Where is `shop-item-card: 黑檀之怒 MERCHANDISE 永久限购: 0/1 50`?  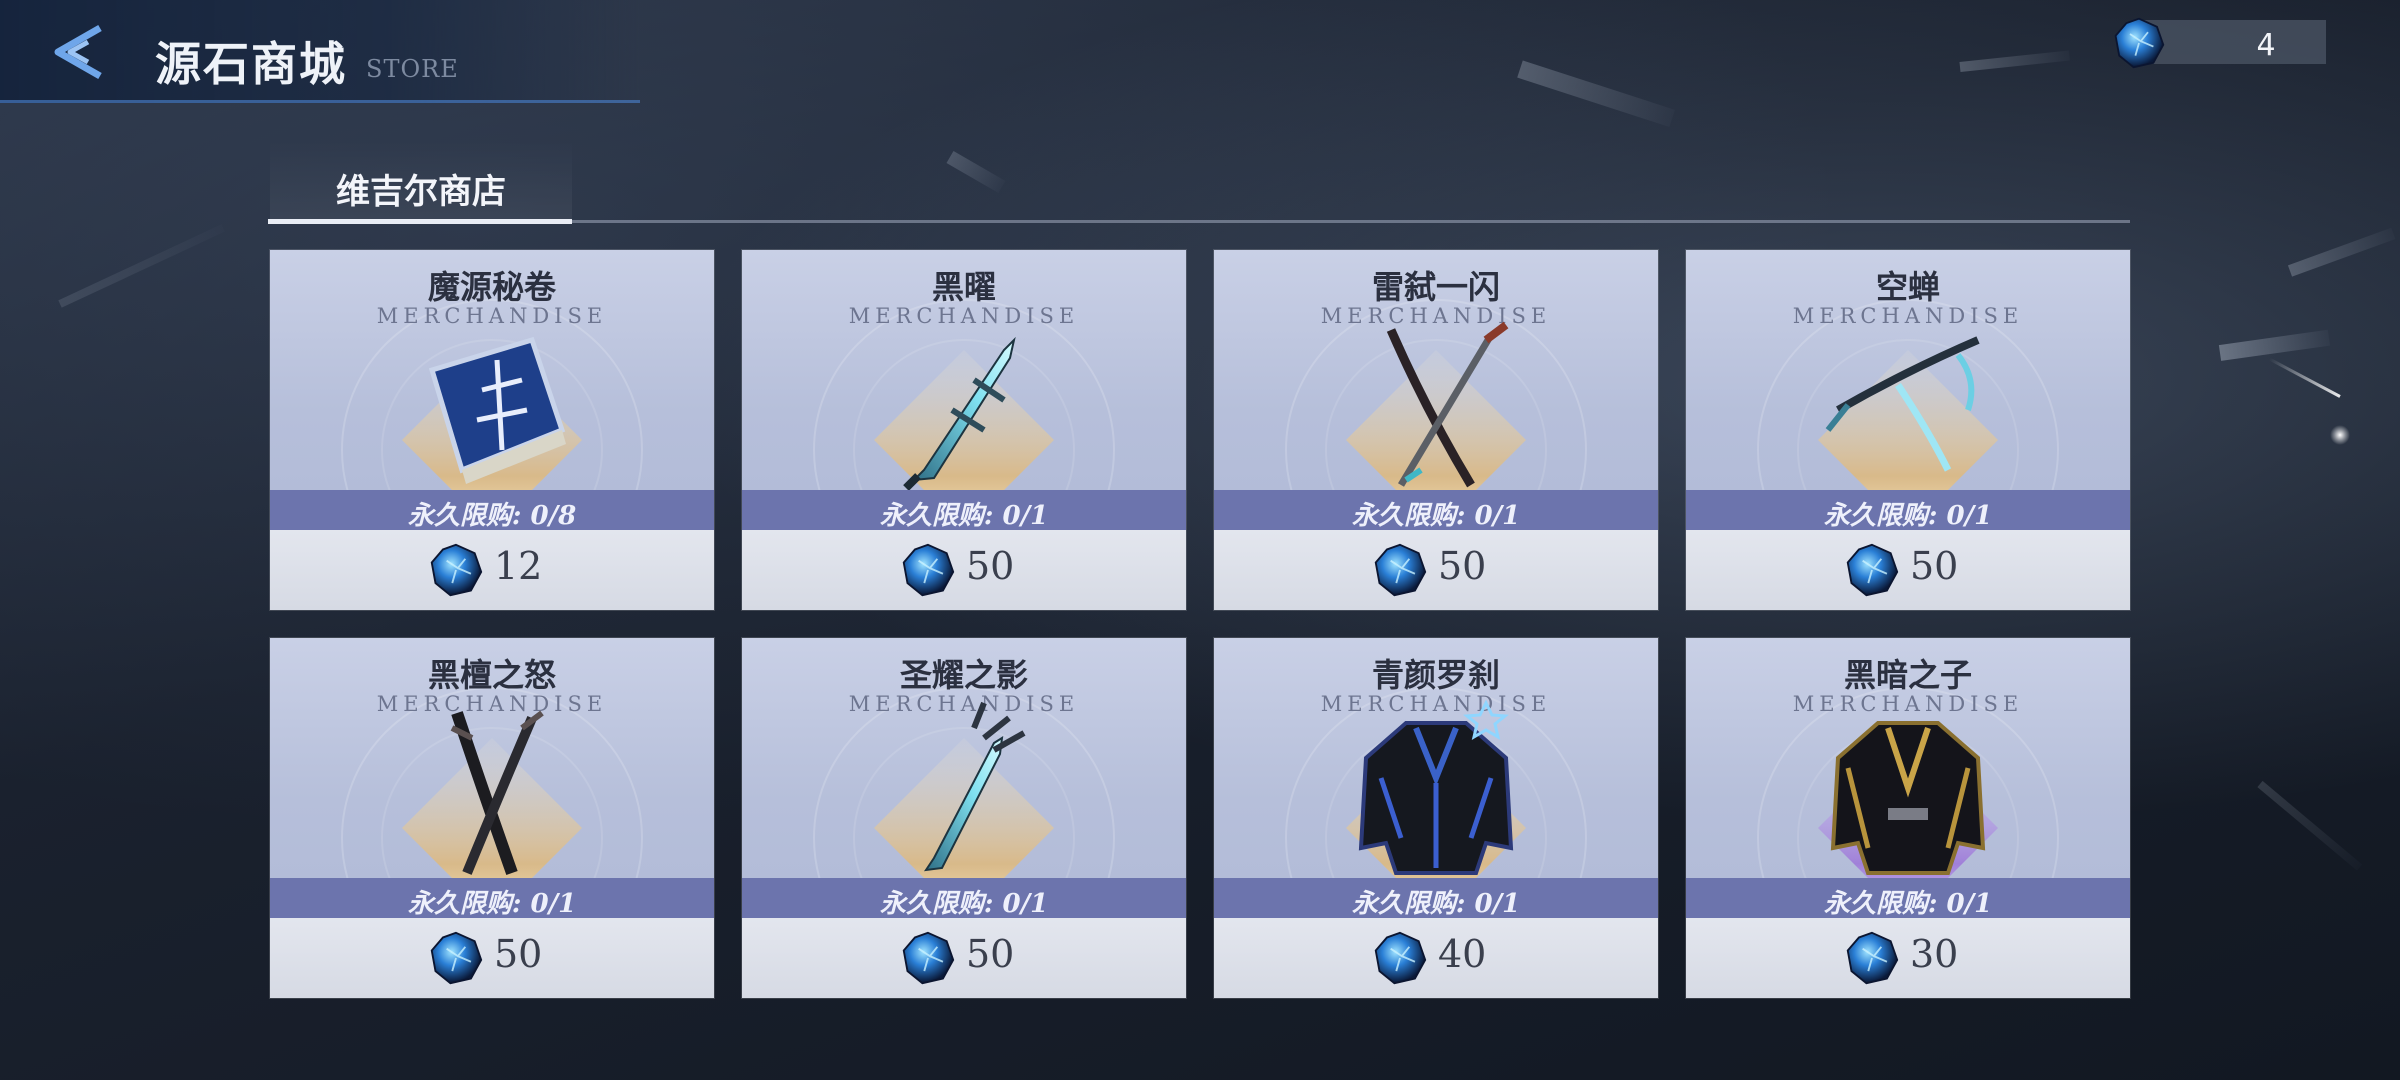
shop-item-card: 黑檀之怒 MERCHANDISE 永久限购: 0/1 50 is located at coordinates (492, 818).